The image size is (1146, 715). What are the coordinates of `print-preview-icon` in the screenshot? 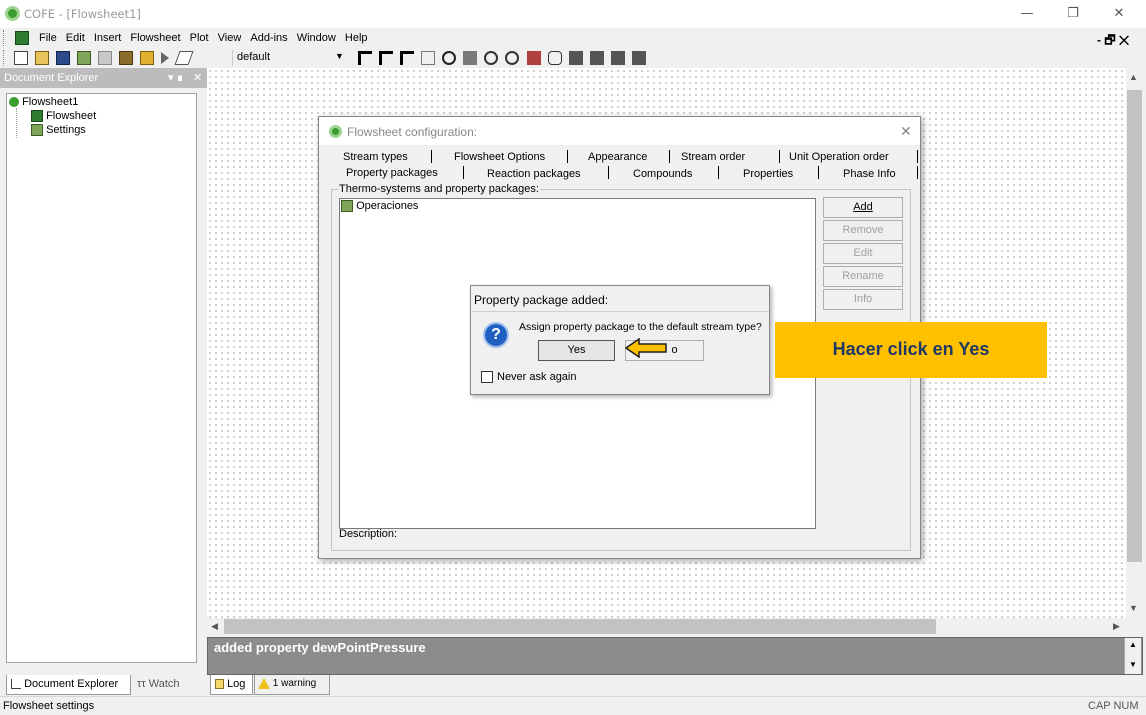 It's located at (596, 58).